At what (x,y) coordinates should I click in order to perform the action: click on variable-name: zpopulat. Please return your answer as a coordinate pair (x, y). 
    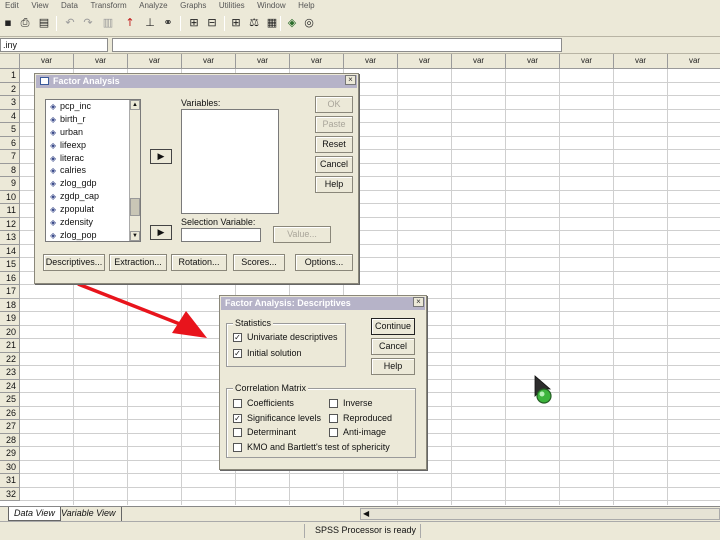
    Looking at the image, I should click on (77, 209).